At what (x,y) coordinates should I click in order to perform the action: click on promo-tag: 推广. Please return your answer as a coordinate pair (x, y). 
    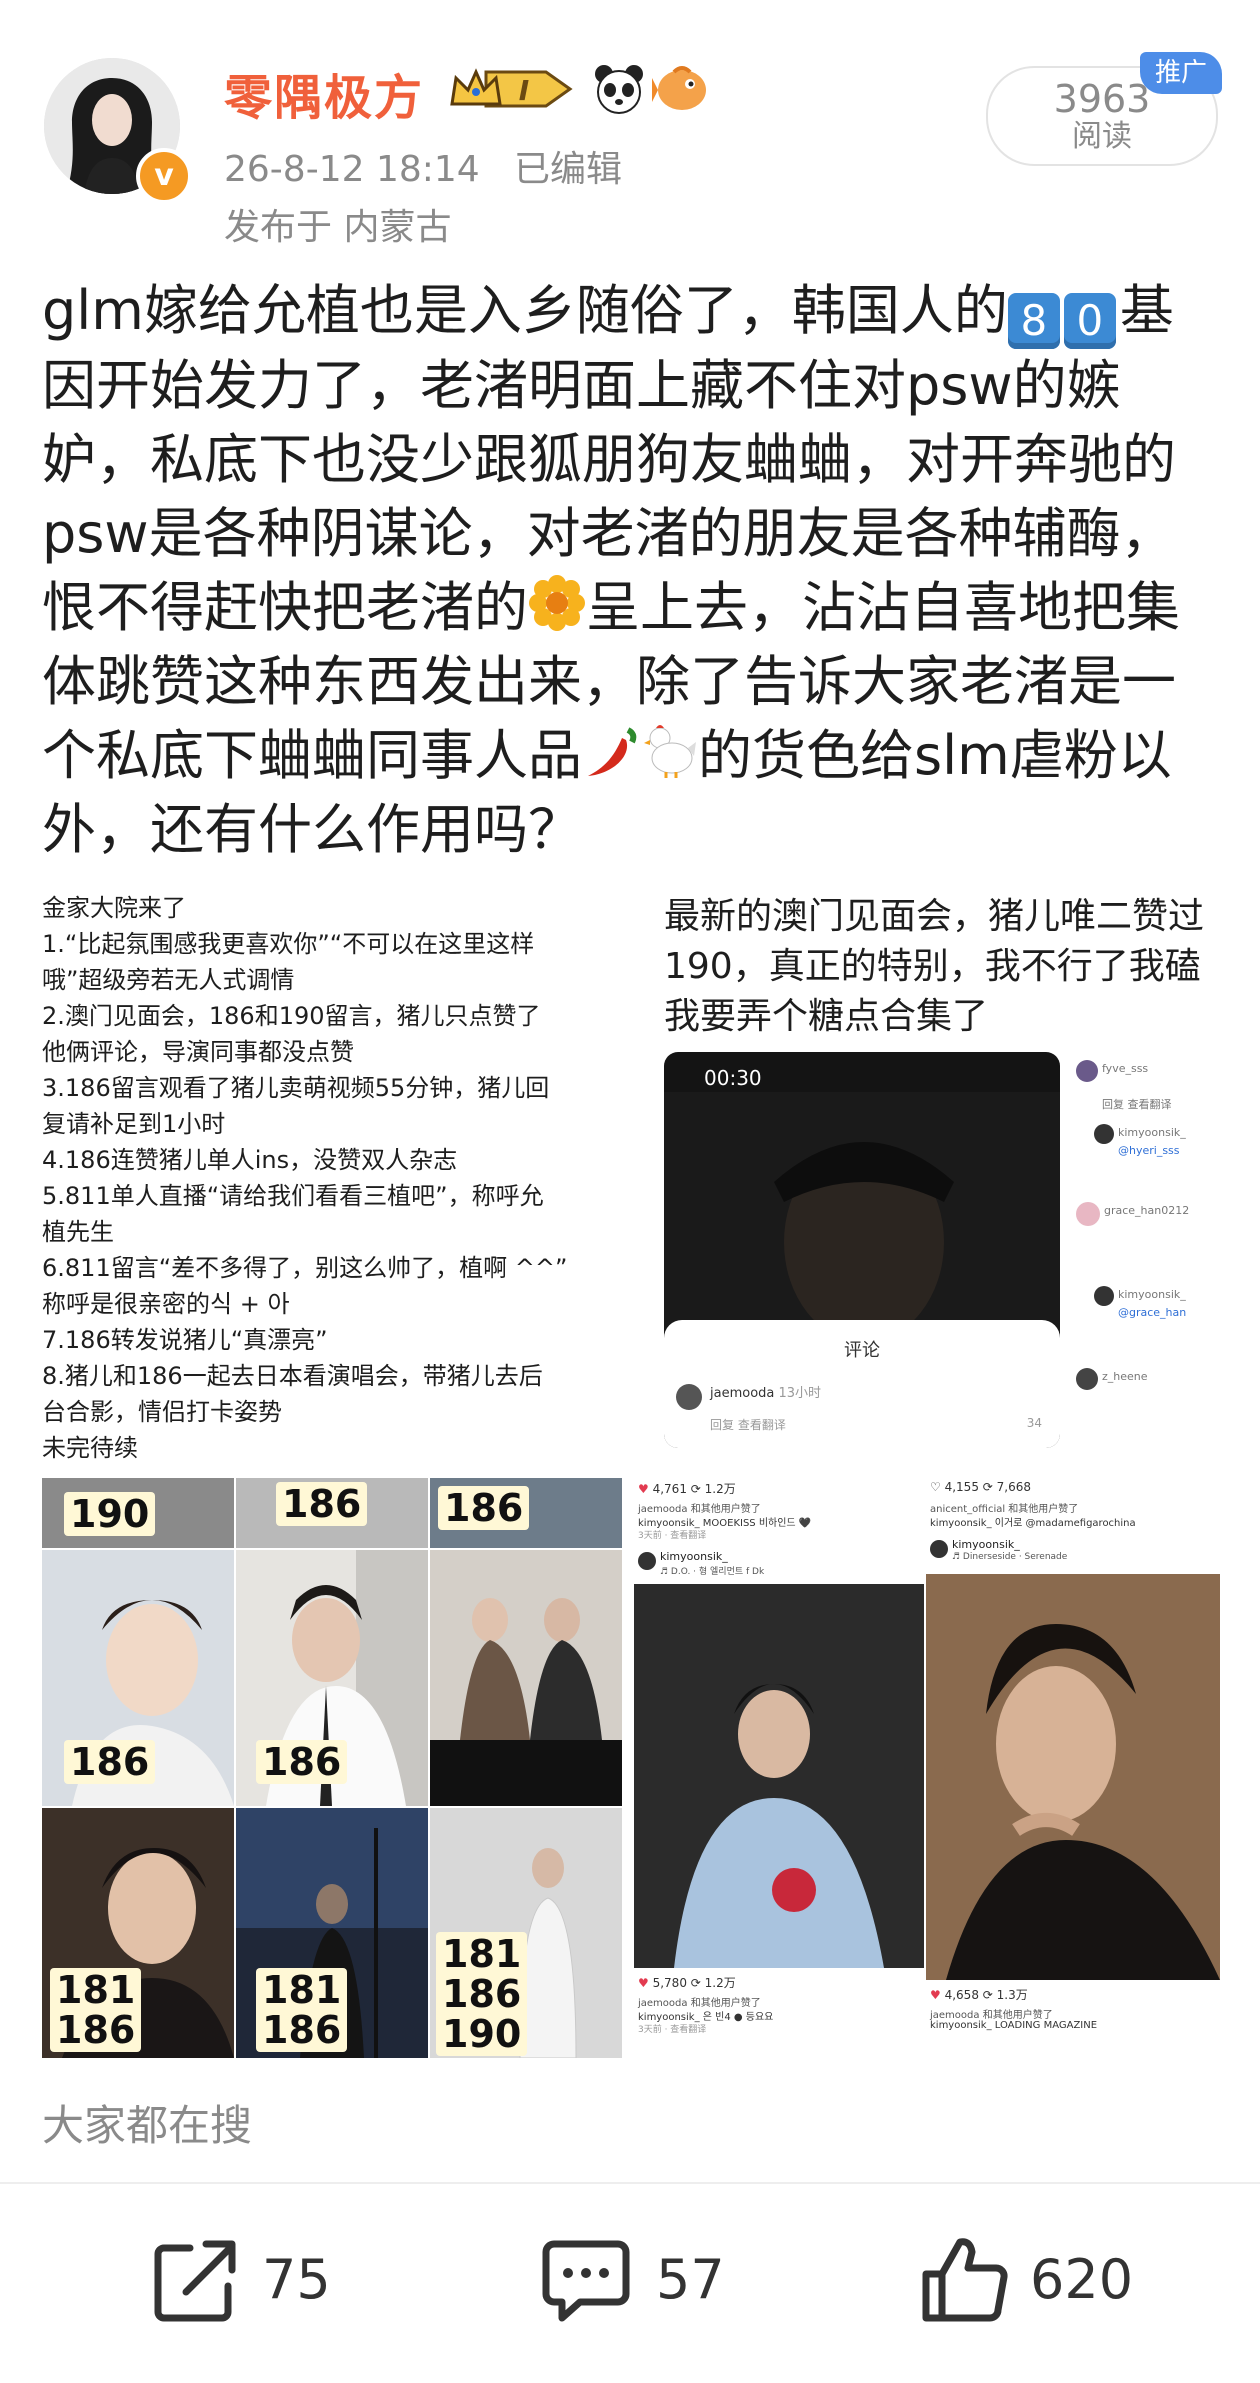
    Looking at the image, I should click on (1181, 73).